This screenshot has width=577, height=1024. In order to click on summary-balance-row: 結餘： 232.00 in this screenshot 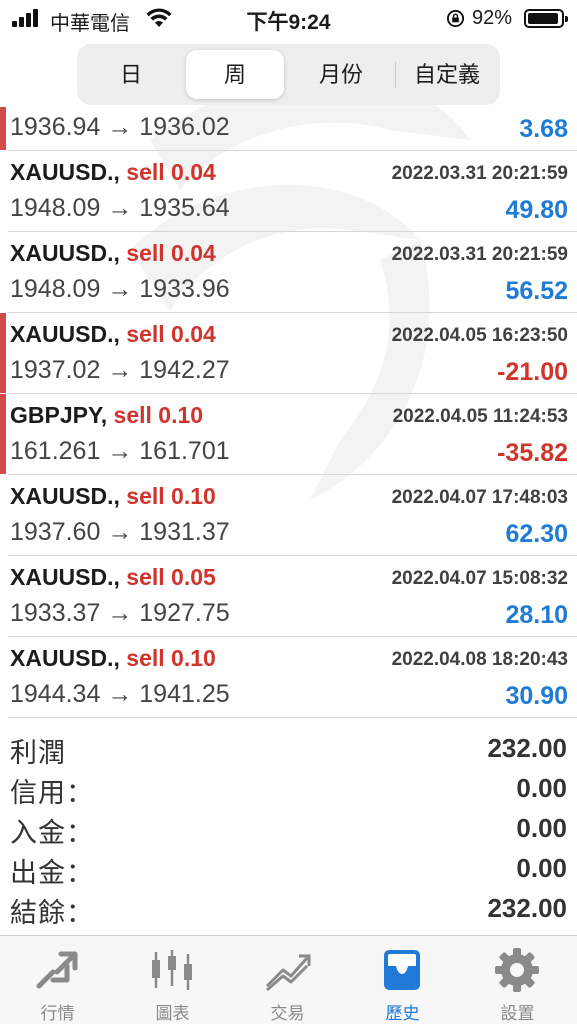, I will do `click(288, 909)`.